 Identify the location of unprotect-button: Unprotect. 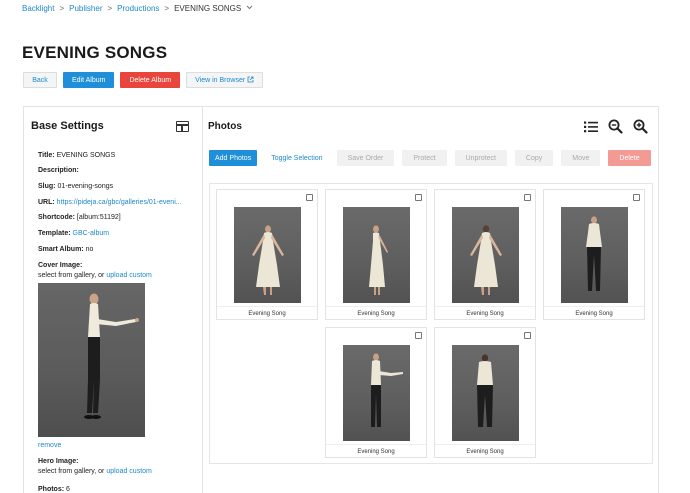
(480, 158).